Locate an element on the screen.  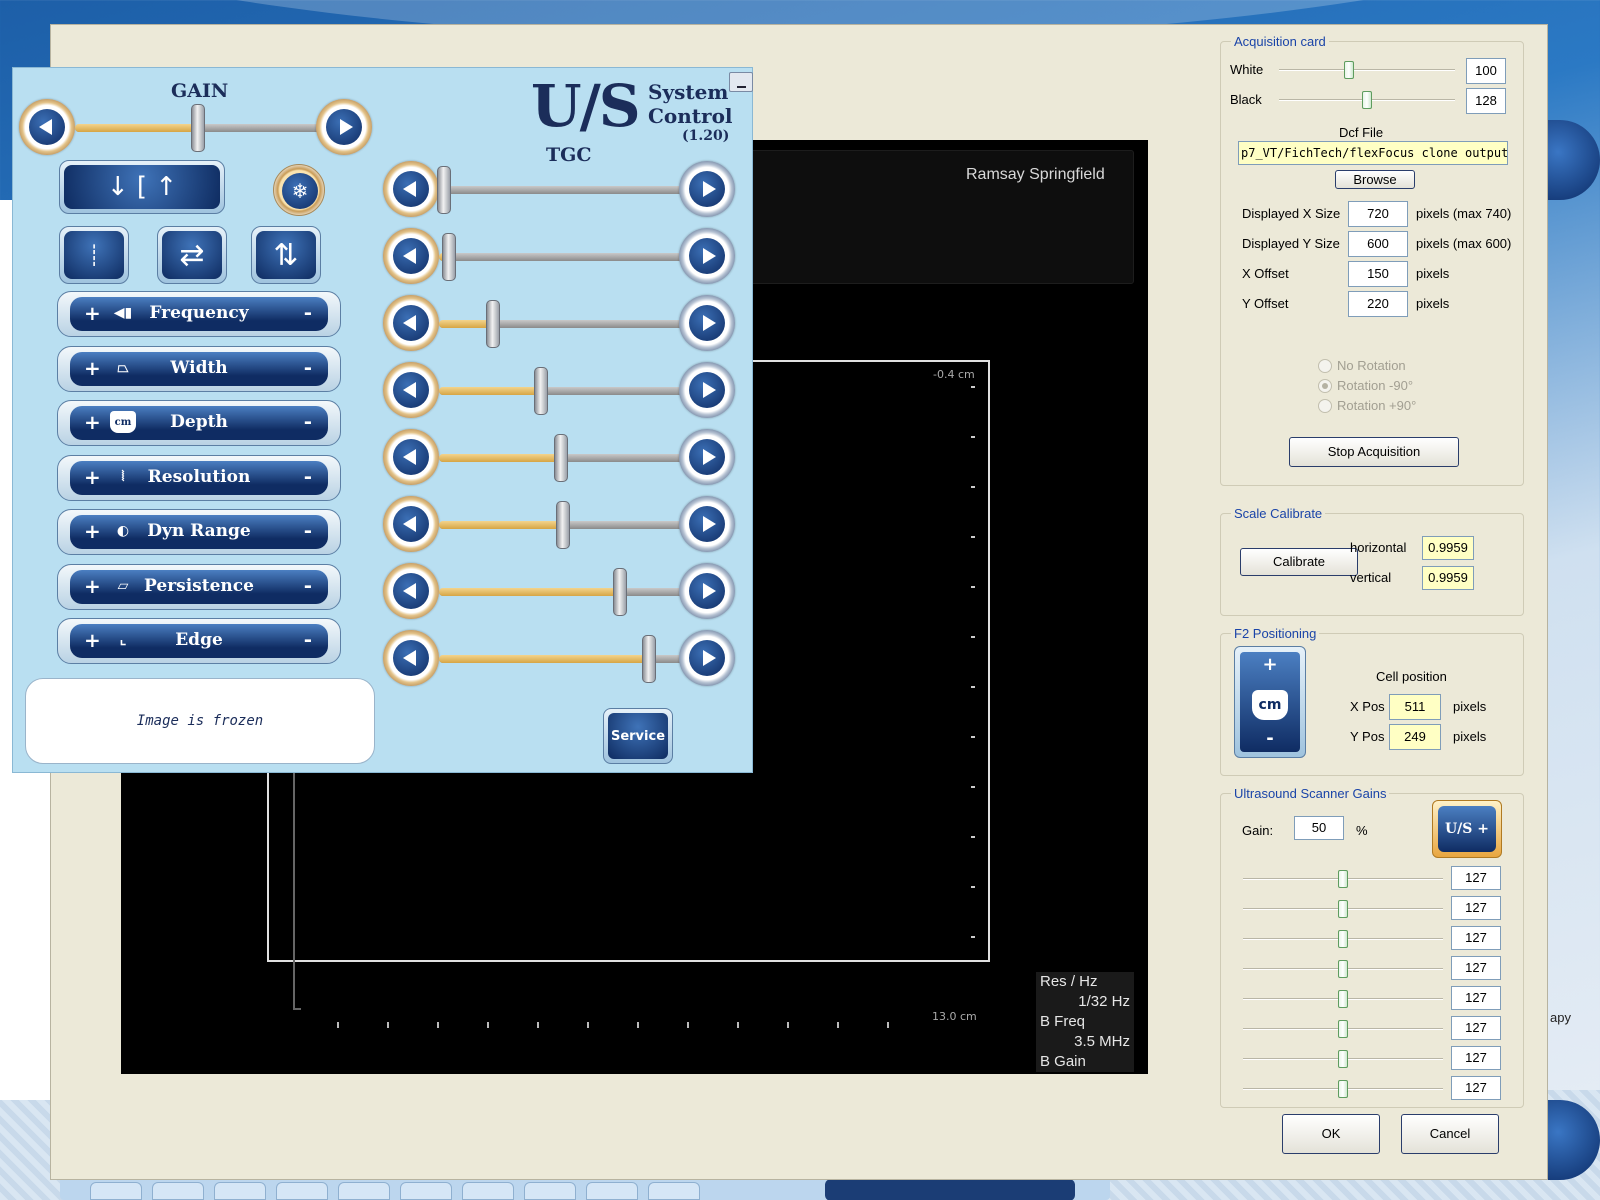
white-slider-thumb is located at coordinates (1349, 70).